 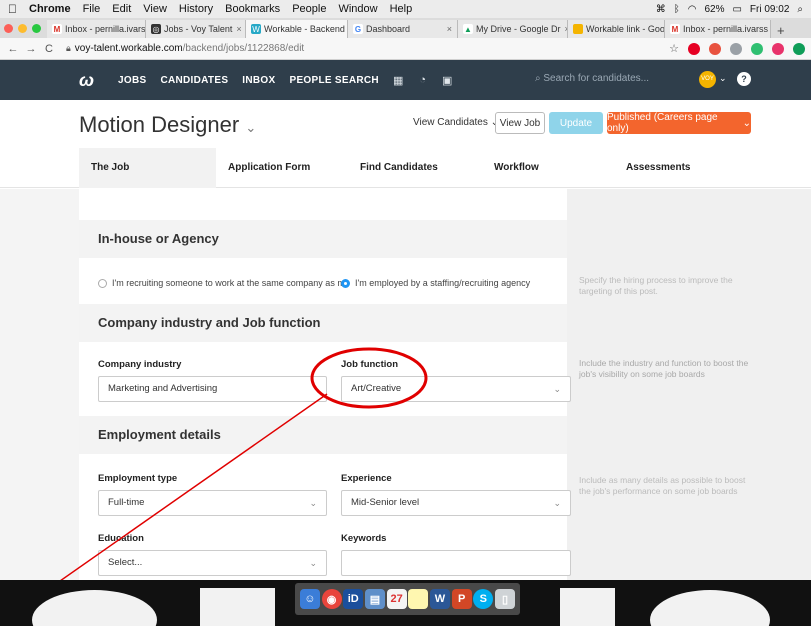 What do you see at coordinates (505, 599) in the screenshot?
I see `trash-icon: ▯` at bounding box center [505, 599].